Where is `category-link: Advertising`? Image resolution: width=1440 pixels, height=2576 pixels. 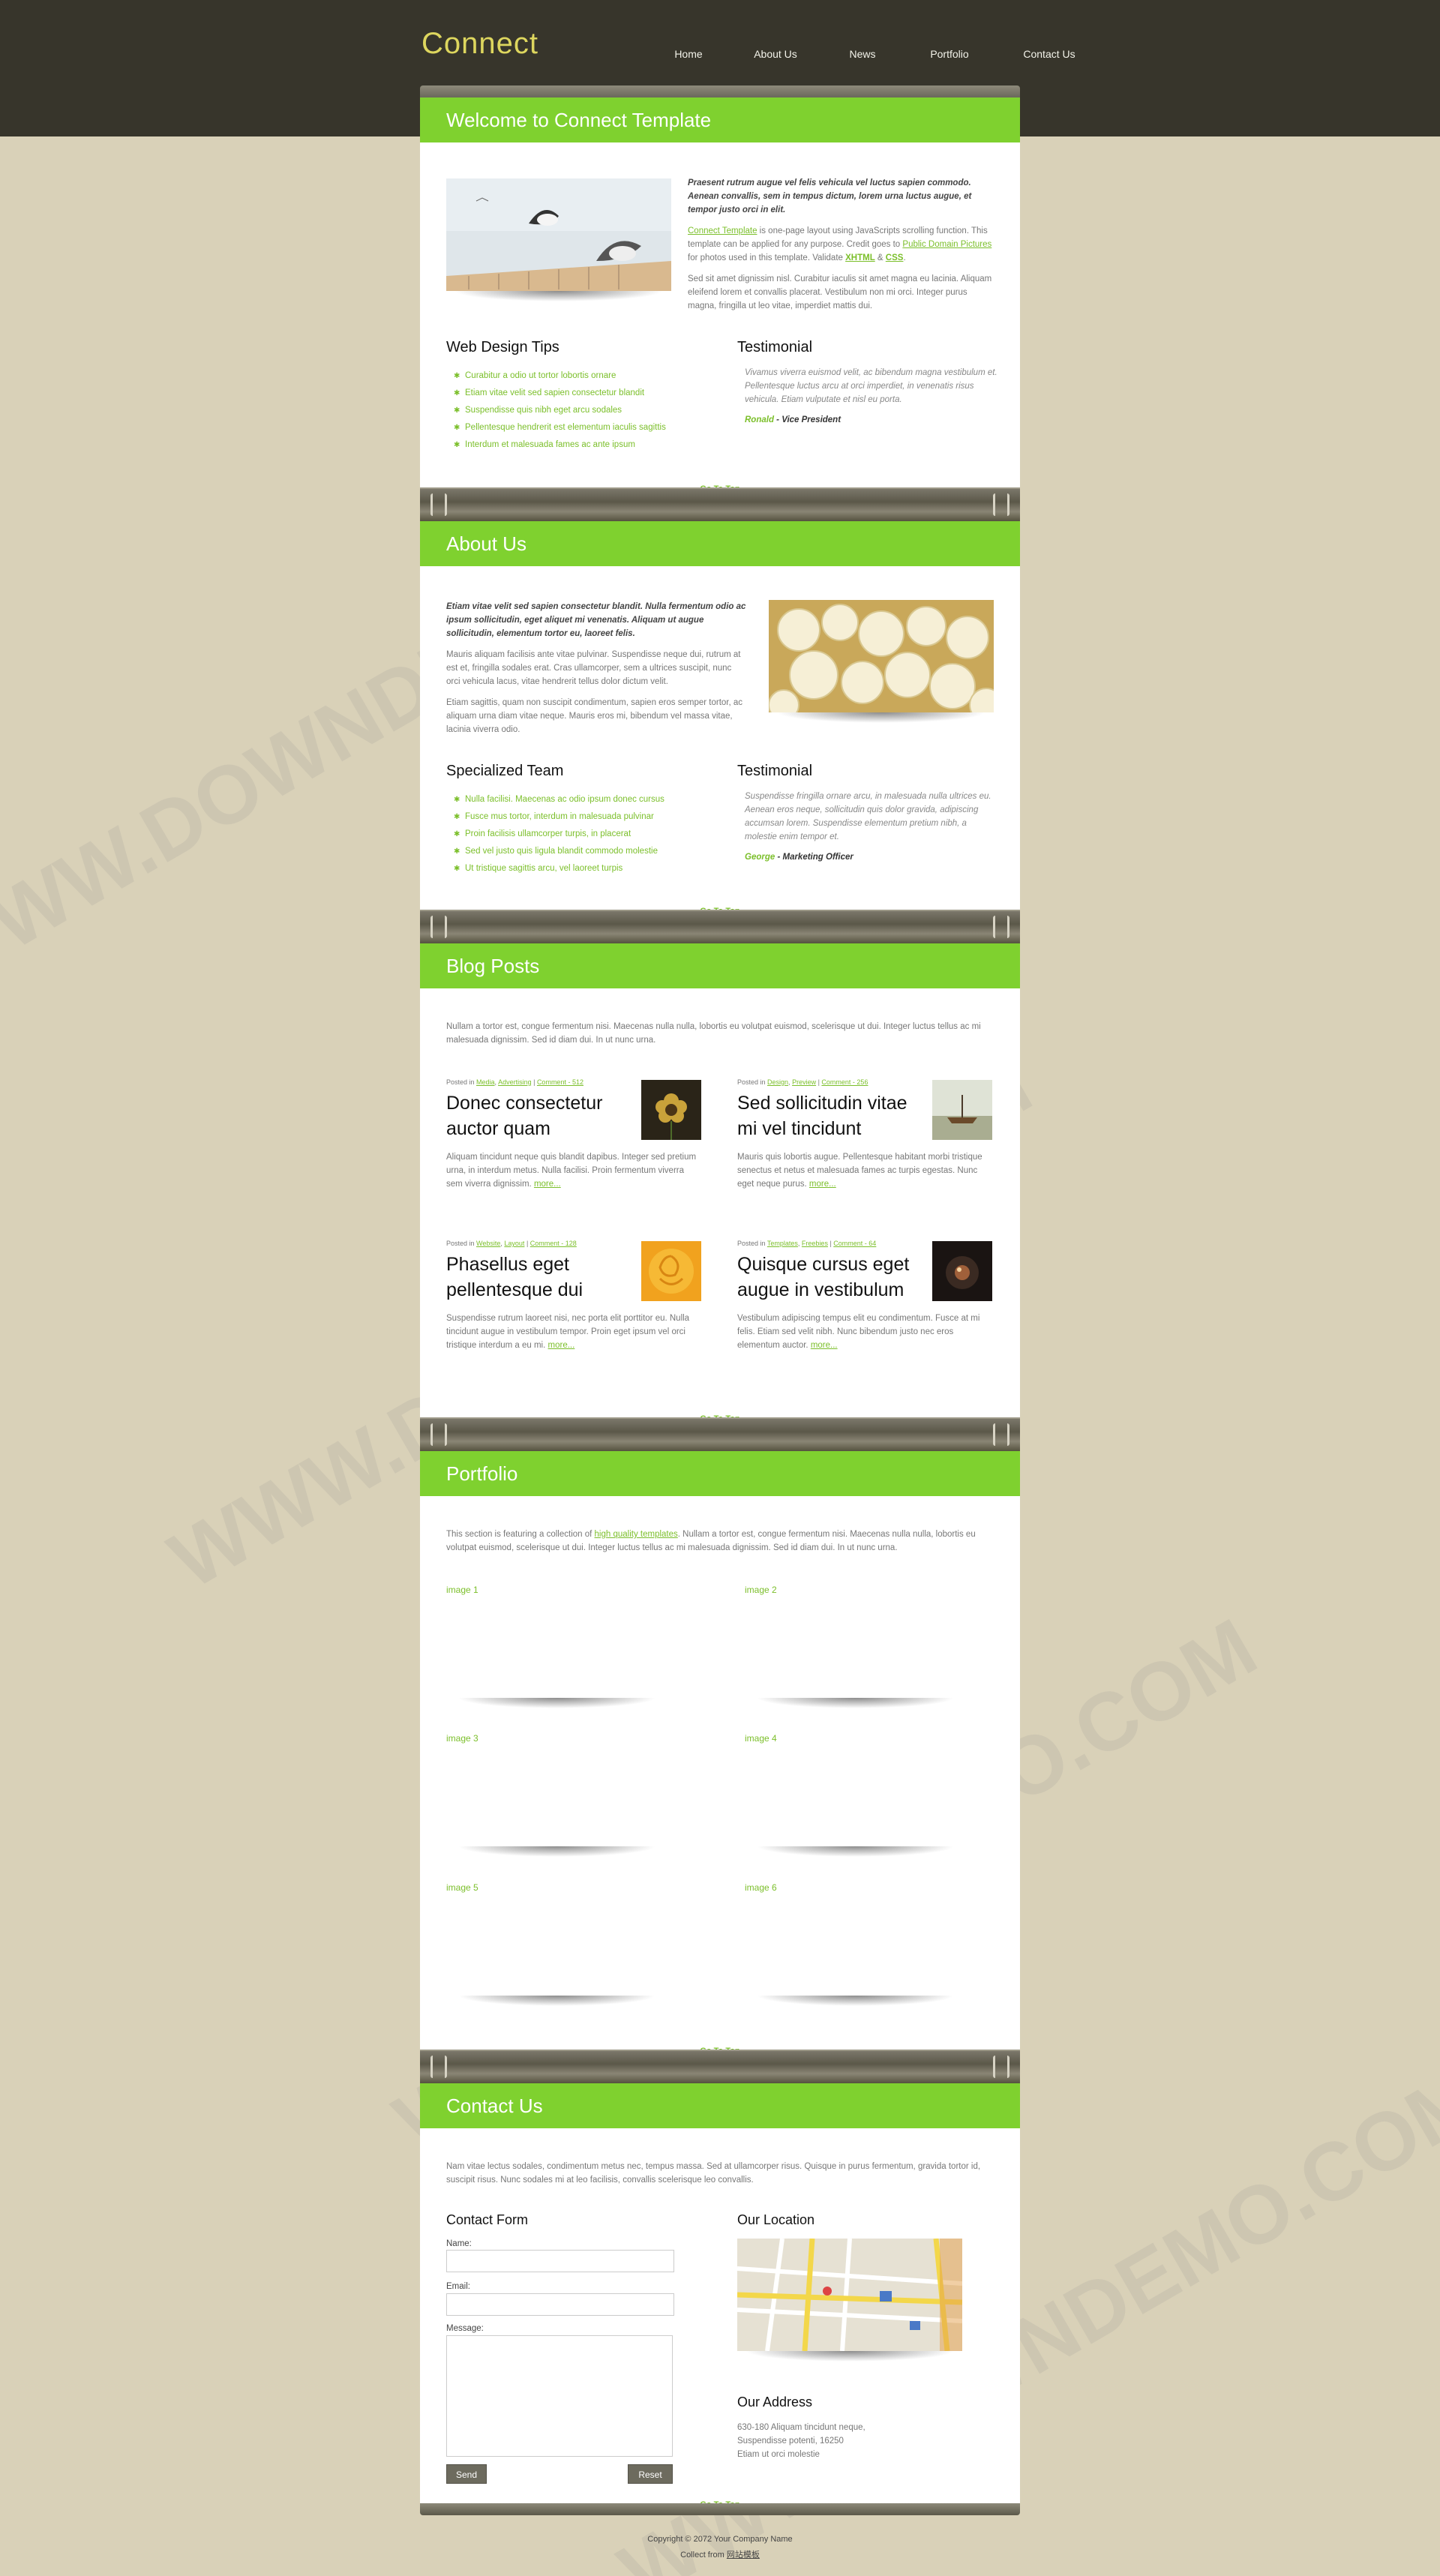 category-link: Advertising is located at coordinates (515, 1082).